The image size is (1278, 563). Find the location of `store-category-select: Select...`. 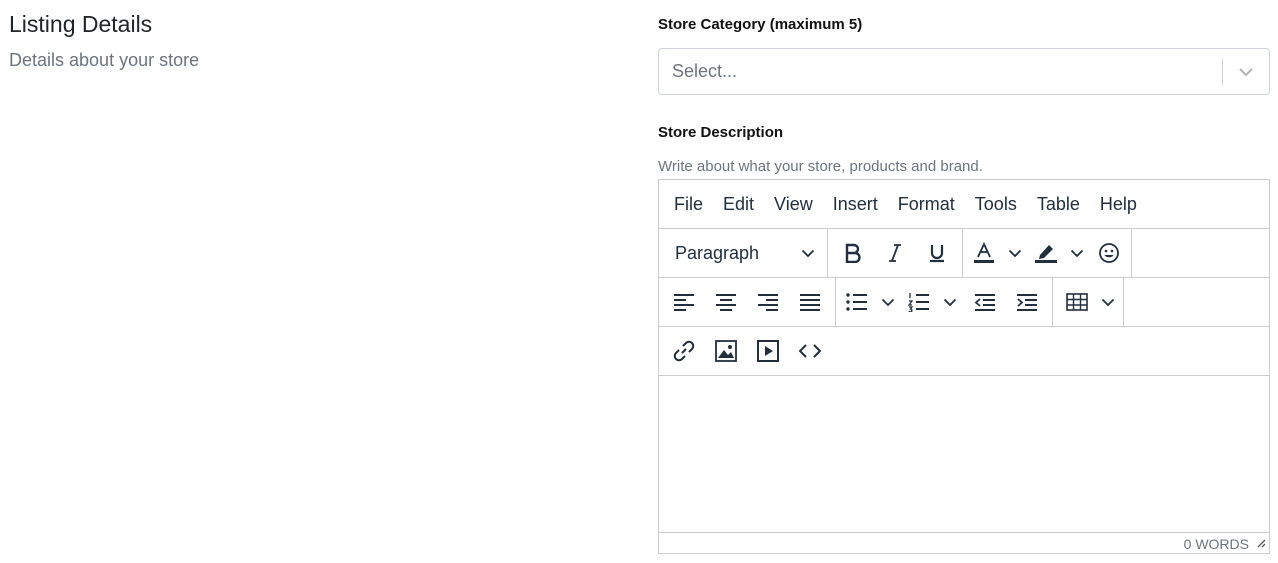

store-category-select: Select... is located at coordinates (964, 71).